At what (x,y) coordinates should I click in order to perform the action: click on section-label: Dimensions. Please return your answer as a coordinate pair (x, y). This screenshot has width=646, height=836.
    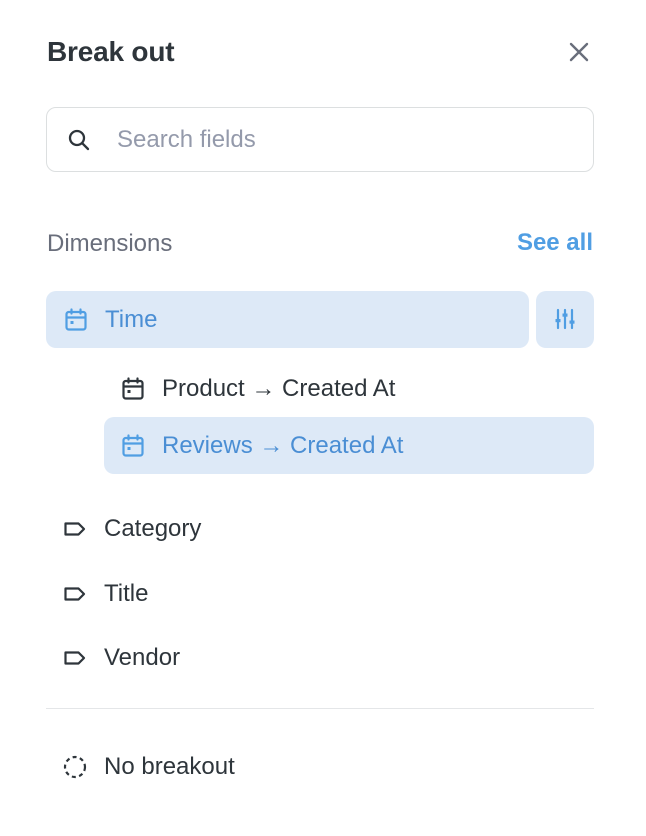
    Looking at the image, I should click on (110, 243).